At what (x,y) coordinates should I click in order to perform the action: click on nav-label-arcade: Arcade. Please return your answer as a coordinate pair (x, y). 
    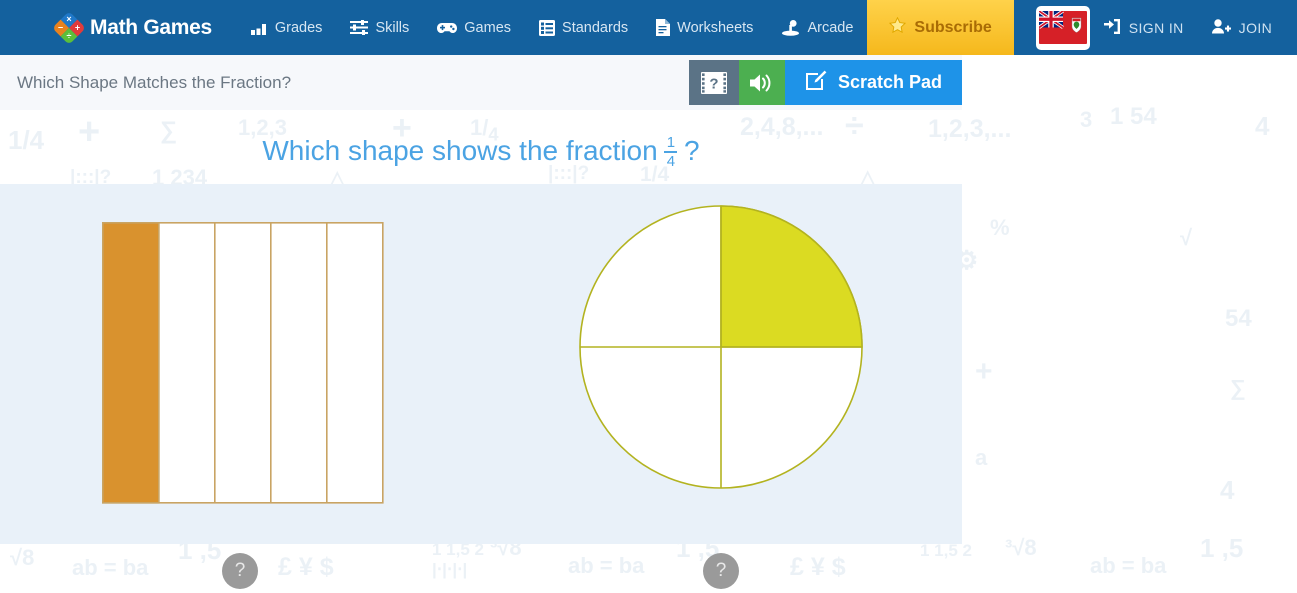
    Looking at the image, I should click on (830, 27).